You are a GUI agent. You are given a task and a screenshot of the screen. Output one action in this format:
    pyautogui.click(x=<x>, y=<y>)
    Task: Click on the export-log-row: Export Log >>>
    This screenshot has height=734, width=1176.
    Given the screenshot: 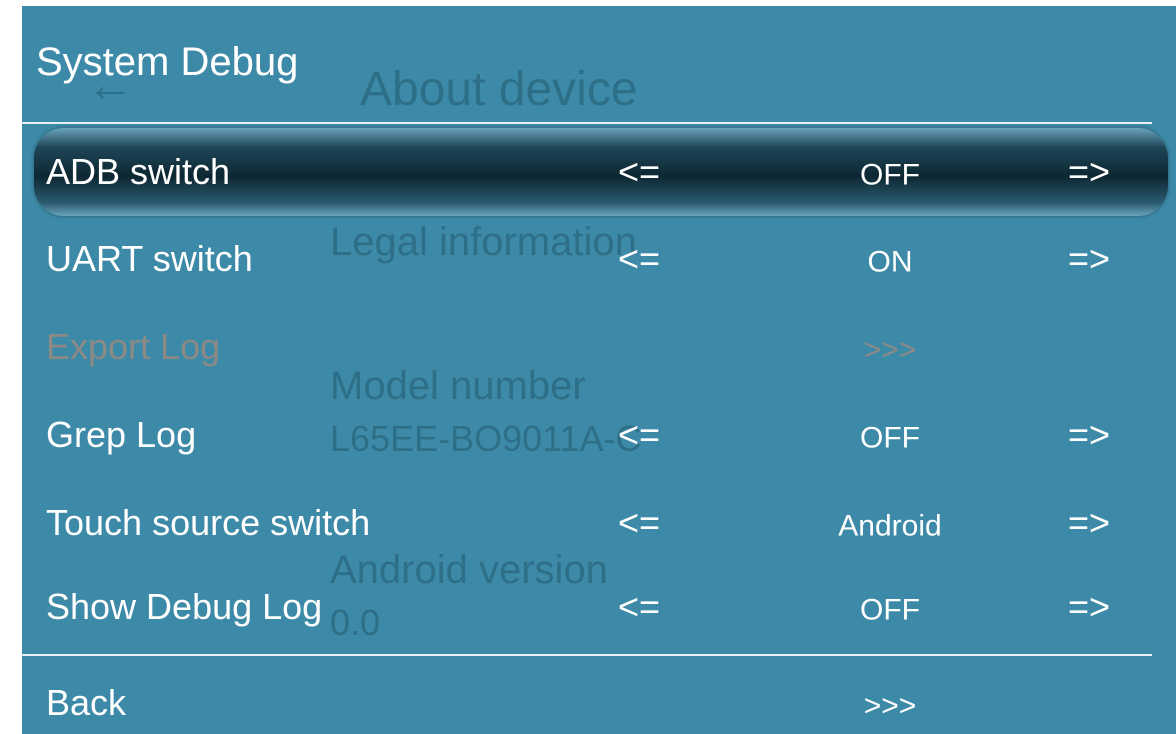 What is the action you would take?
    pyautogui.click(x=597, y=347)
    